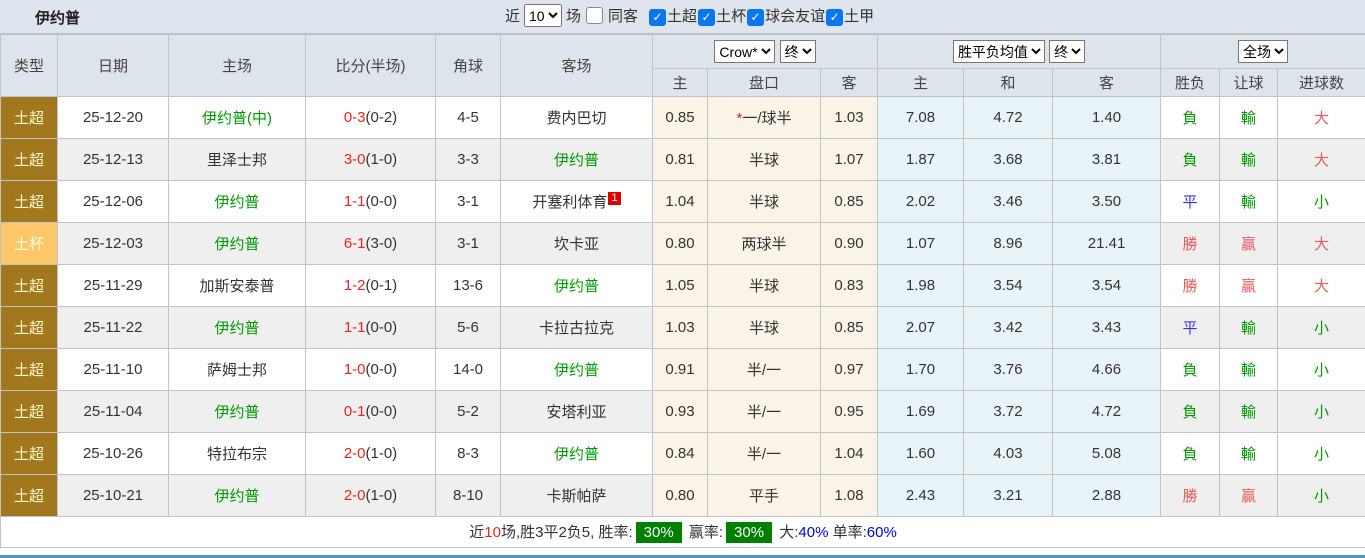 This screenshot has width=1365, height=558. What do you see at coordinates (921, 454) in the screenshot?
I see `avg-home-odds: 1.60` at bounding box center [921, 454].